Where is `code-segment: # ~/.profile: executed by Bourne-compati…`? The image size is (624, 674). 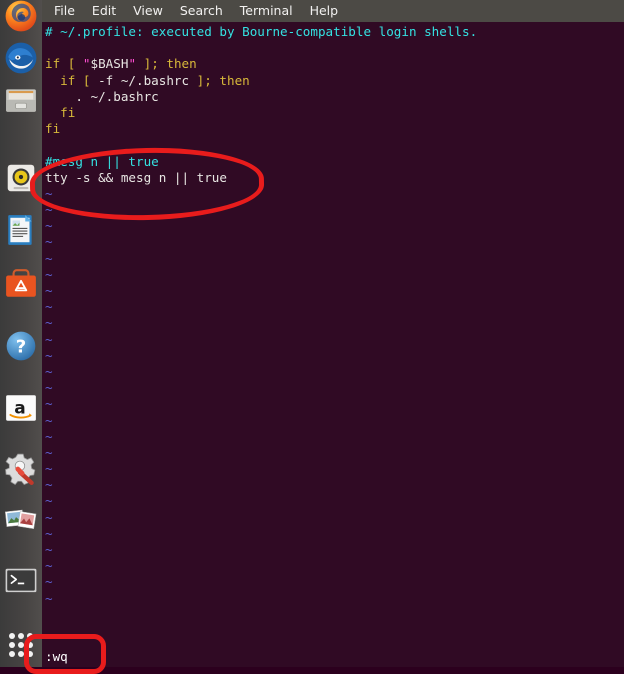
code-segment: # ~/.profile: executed by Bourne-compati… is located at coordinates (261, 31).